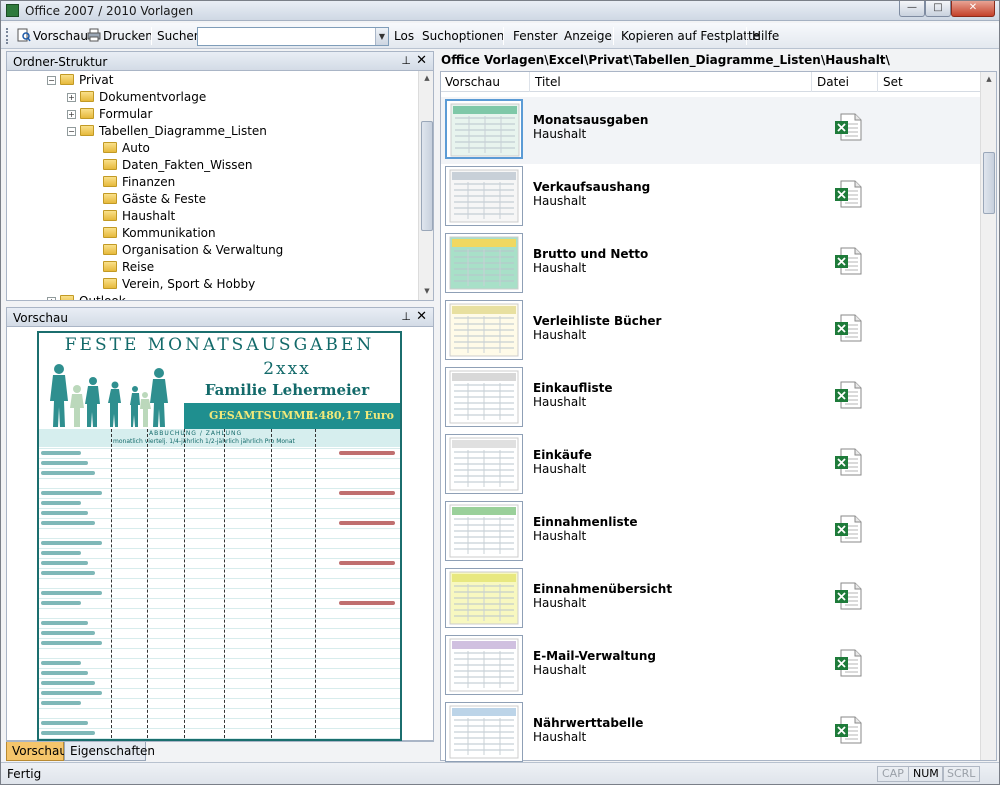  I want to click on window-menu: Fenster, so click(535, 36).